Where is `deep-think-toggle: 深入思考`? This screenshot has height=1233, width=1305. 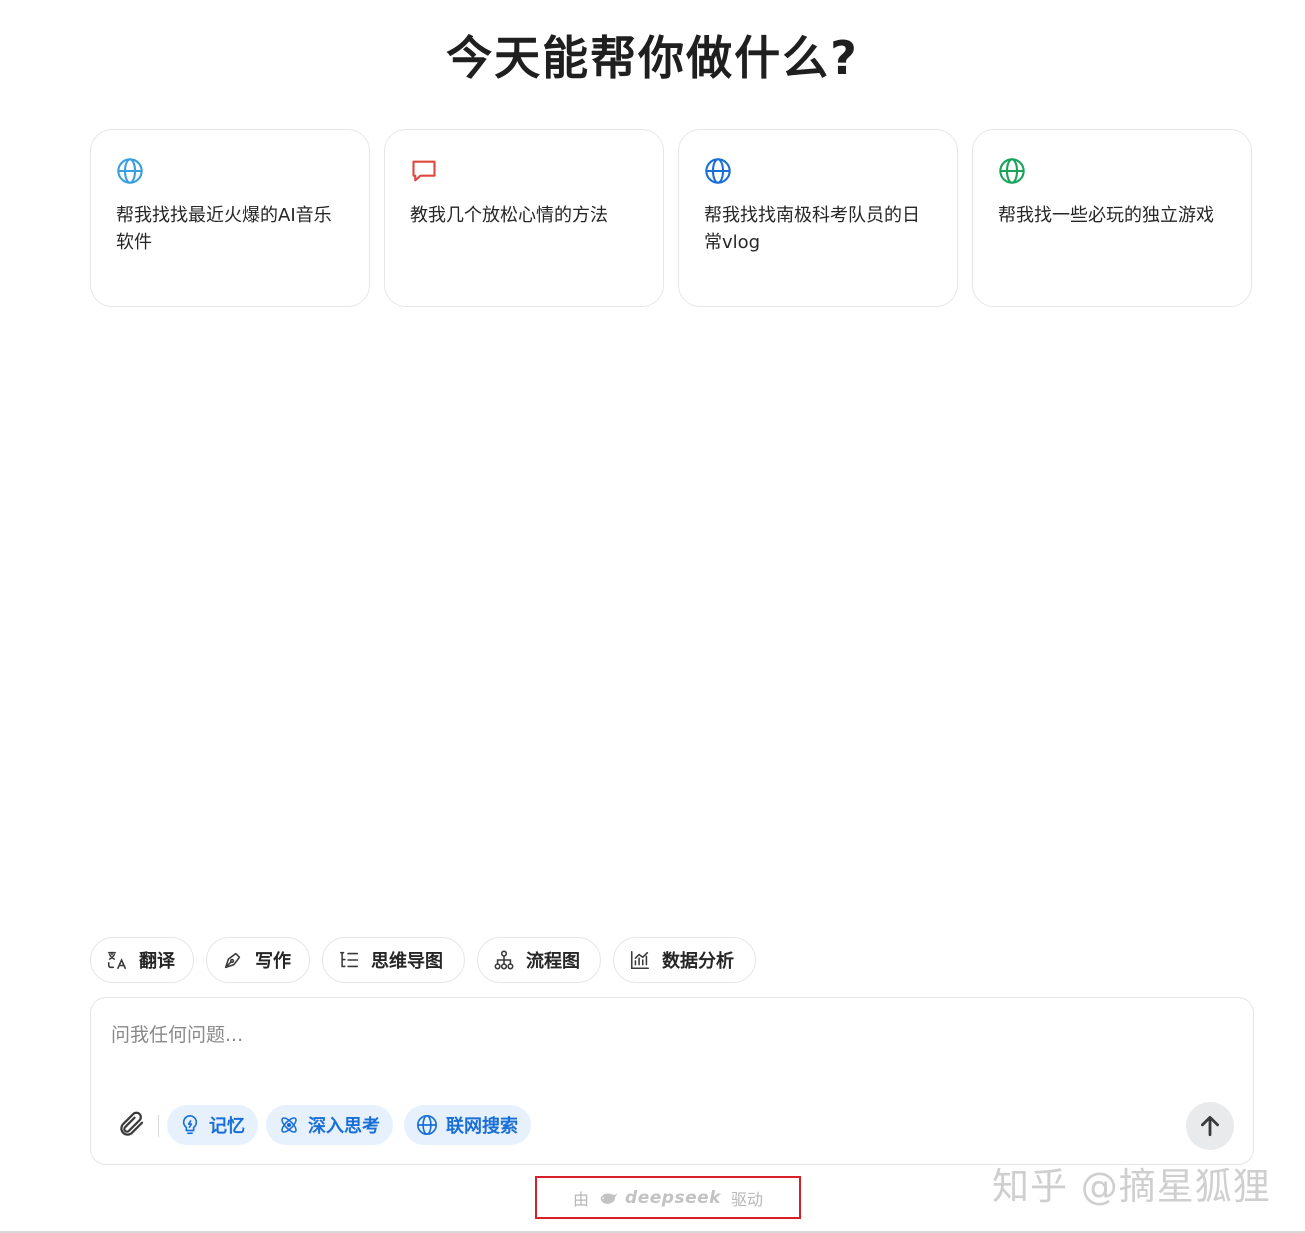
deep-think-toggle: 深入思考 is located at coordinates (329, 1125).